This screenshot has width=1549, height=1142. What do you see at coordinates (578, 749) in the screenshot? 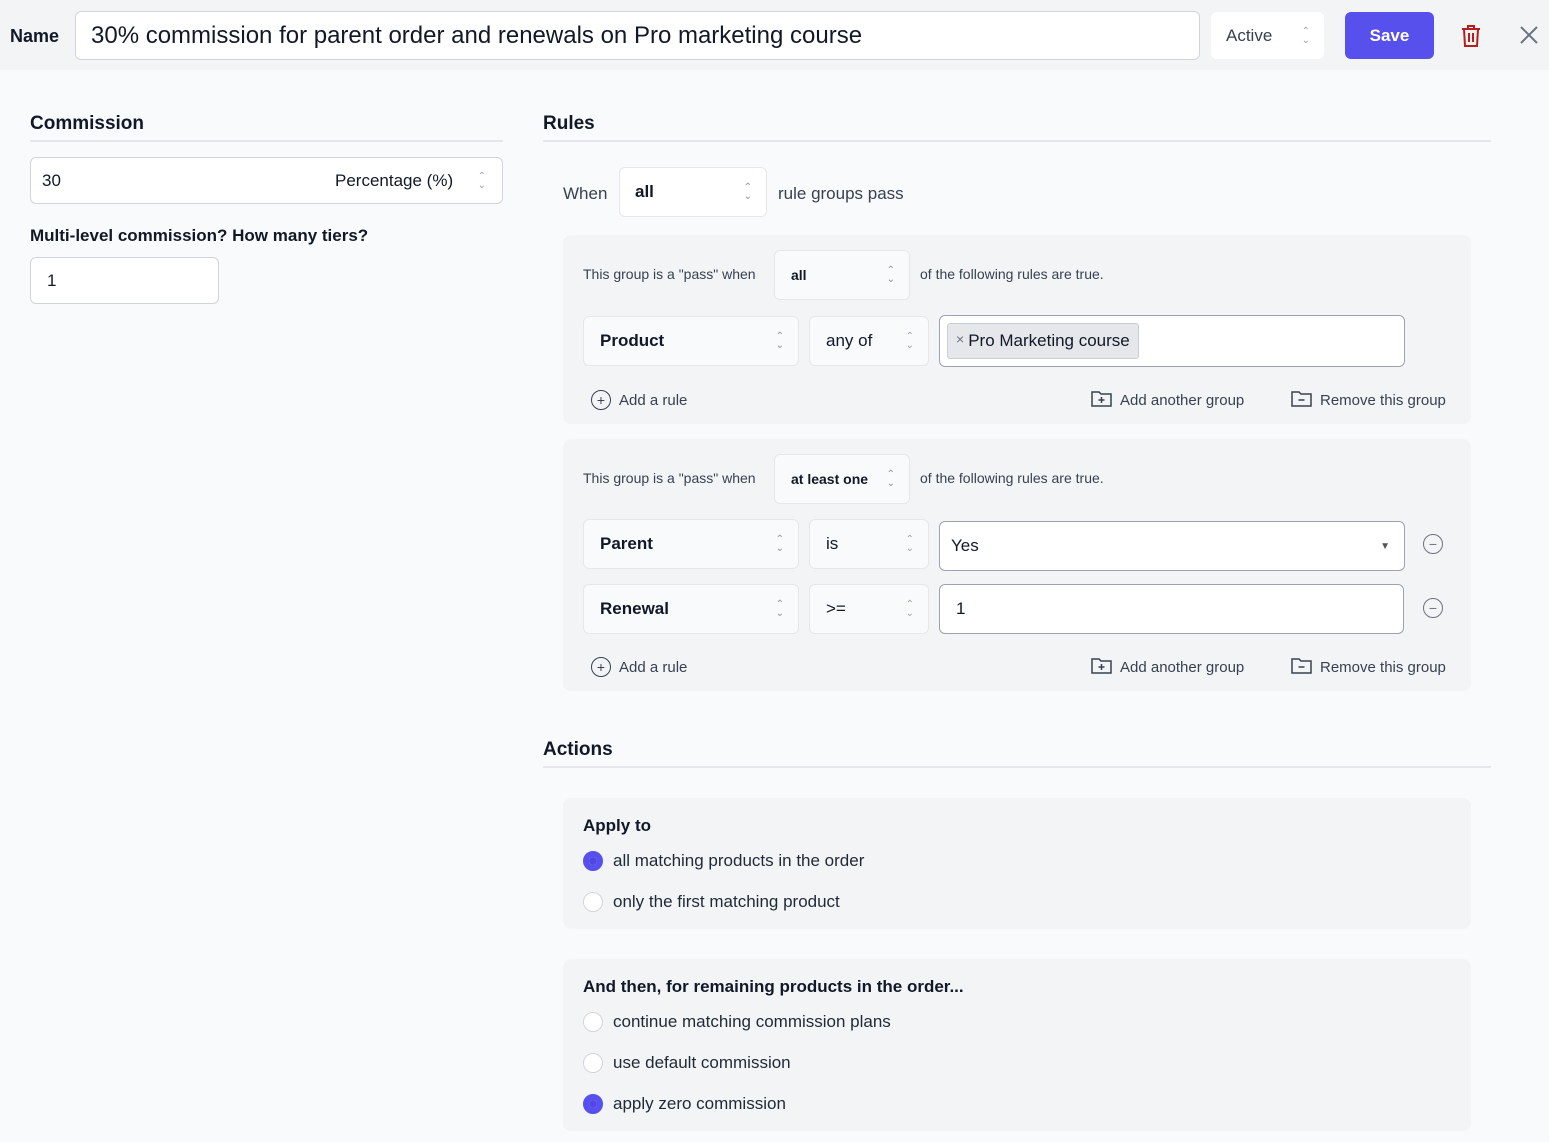
I see `actions-title: Actions` at bounding box center [578, 749].